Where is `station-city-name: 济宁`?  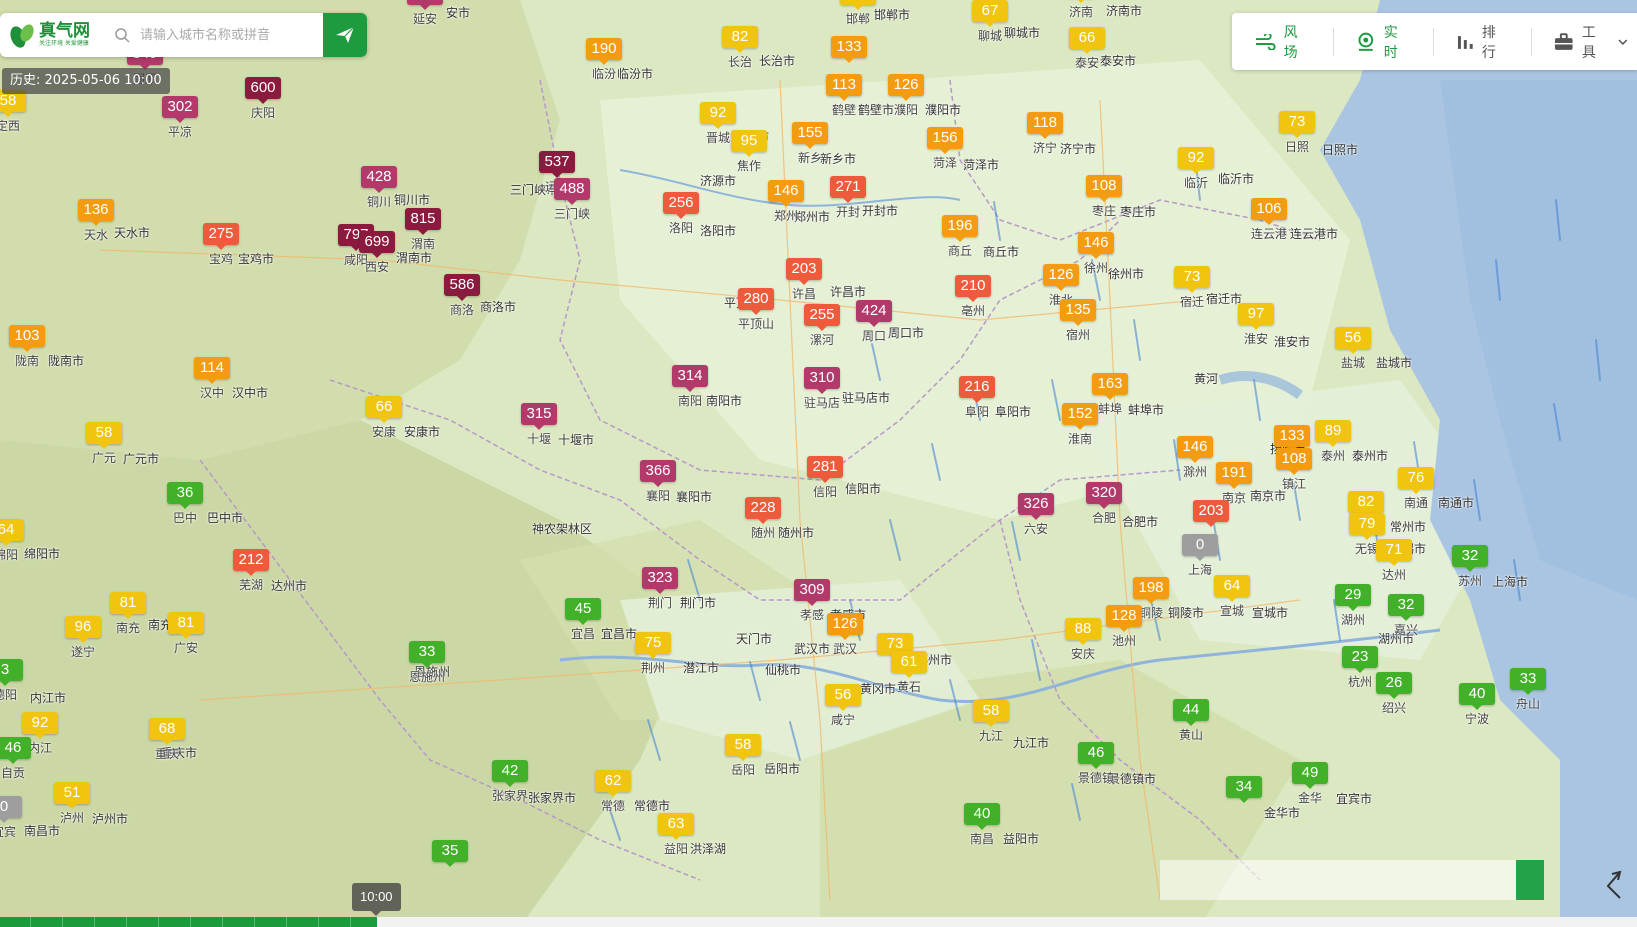 station-city-name: 济宁 is located at coordinates (1044, 148).